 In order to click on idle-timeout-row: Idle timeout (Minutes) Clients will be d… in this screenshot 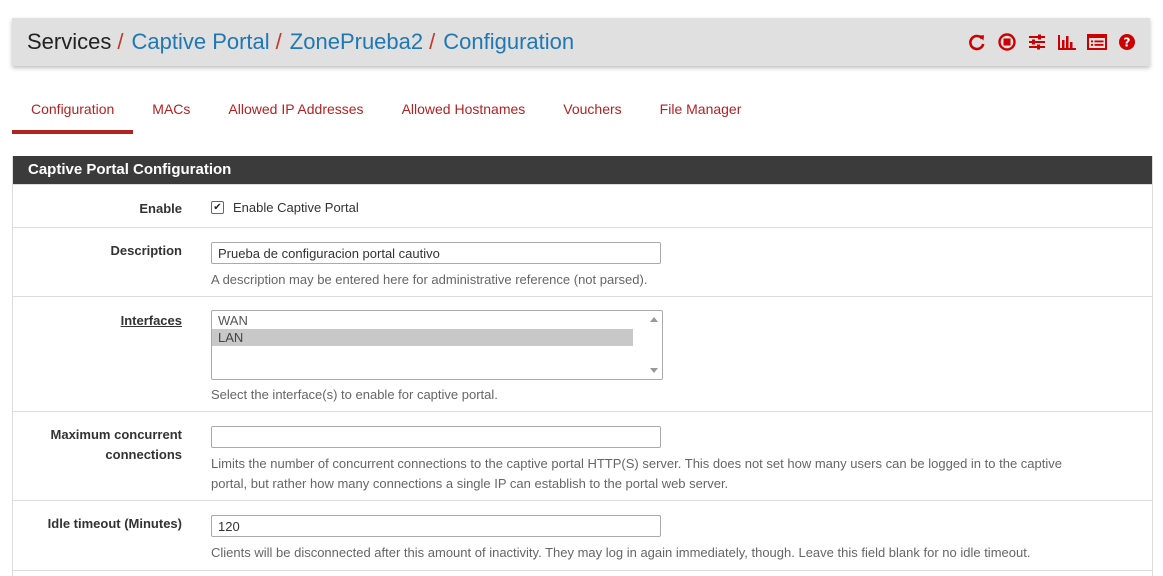, I will do `click(582, 535)`.